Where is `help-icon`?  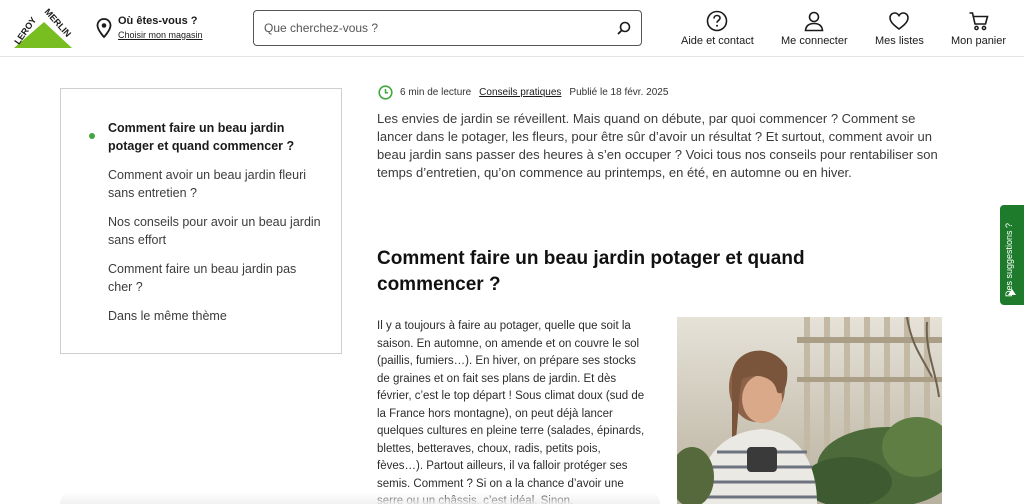 help-icon is located at coordinates (717, 21).